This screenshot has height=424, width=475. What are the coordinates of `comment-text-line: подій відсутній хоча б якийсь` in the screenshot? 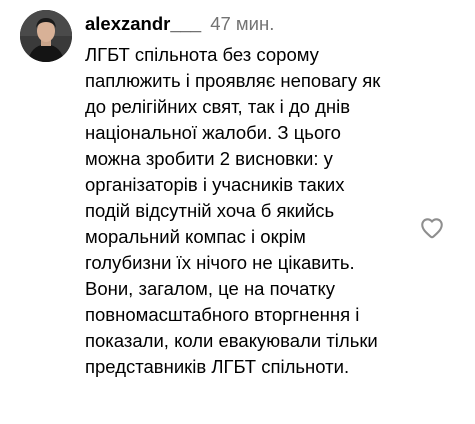 It's located at (210, 210).